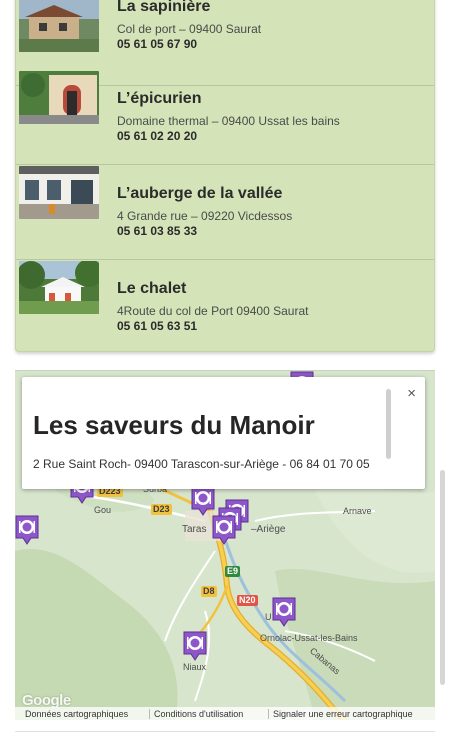 The width and height of the screenshot is (450, 735). I want to click on info-window-title: Les saveurs du Manoir, so click(174, 425).